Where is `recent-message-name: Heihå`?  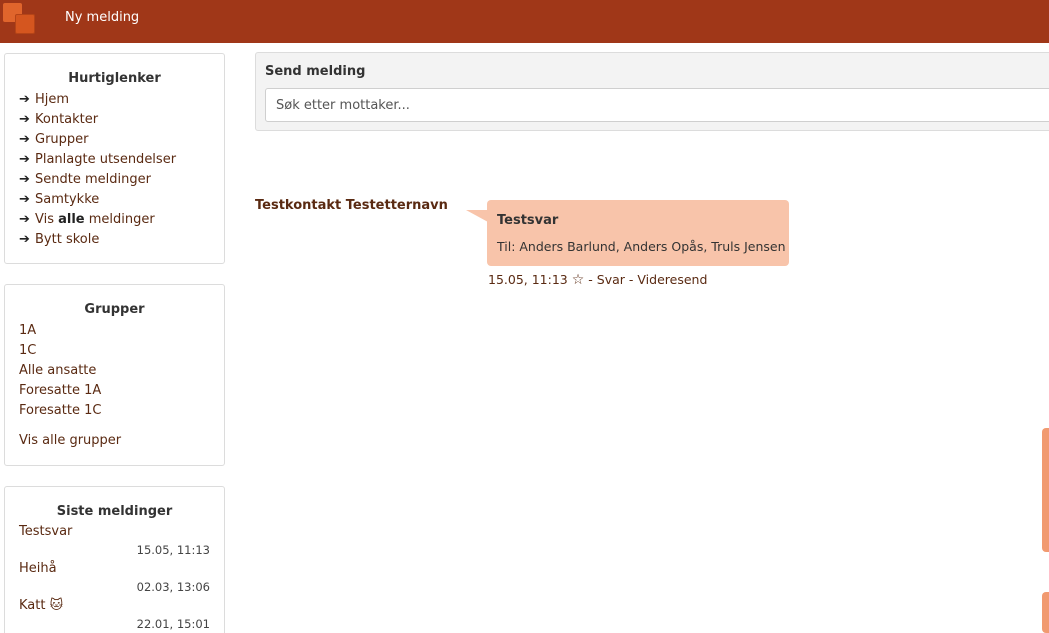
recent-message-name: Heihå is located at coordinates (38, 568).